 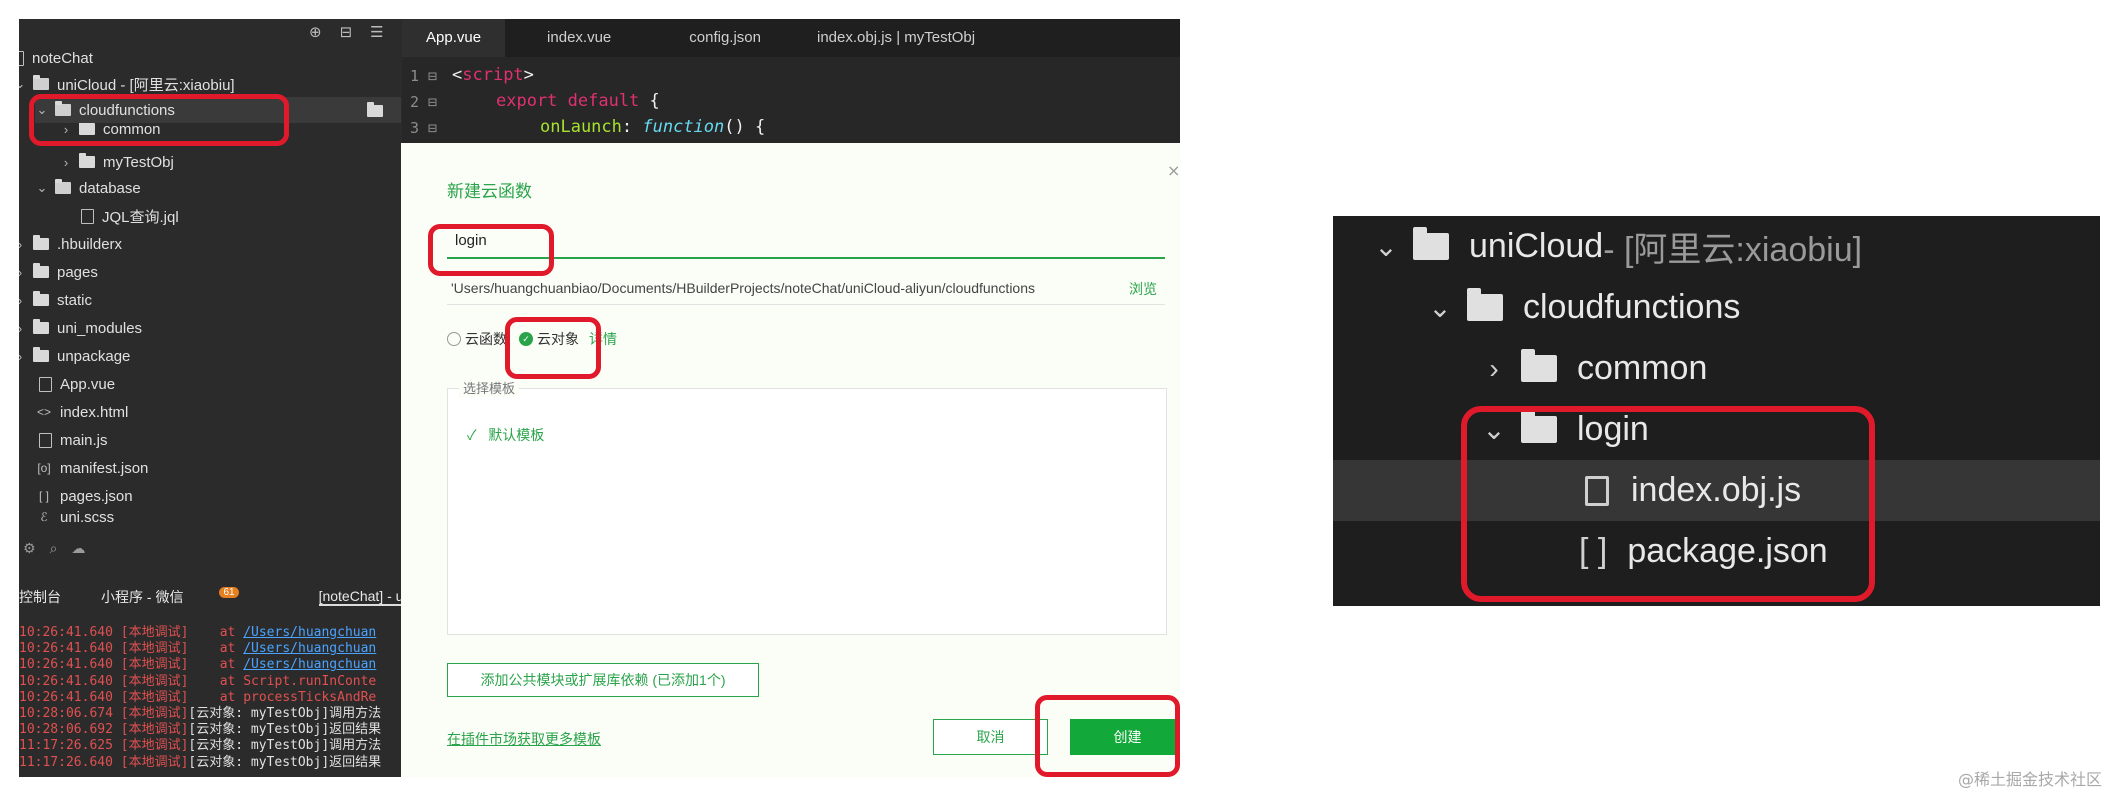 What do you see at coordinates (88, 384) in the screenshot?
I see `tree-item-label: App.vue` at bounding box center [88, 384].